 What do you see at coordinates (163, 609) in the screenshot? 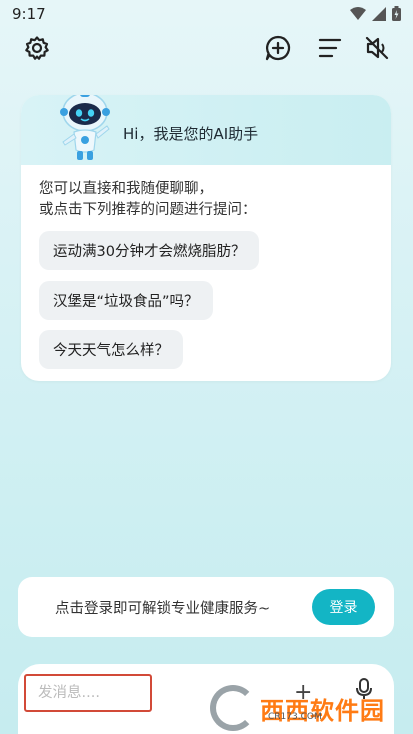
I see `login-prompt-text: 点击登录即可解锁专业健康服务~` at bounding box center [163, 609].